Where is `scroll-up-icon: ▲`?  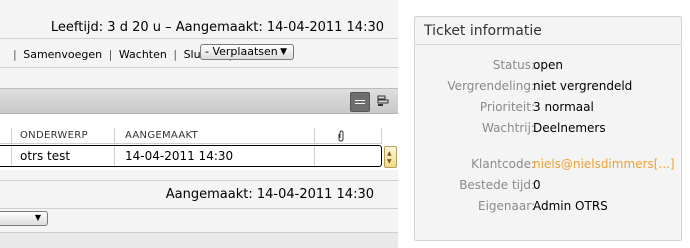 scroll-up-icon: ▲ is located at coordinates (389, 153).